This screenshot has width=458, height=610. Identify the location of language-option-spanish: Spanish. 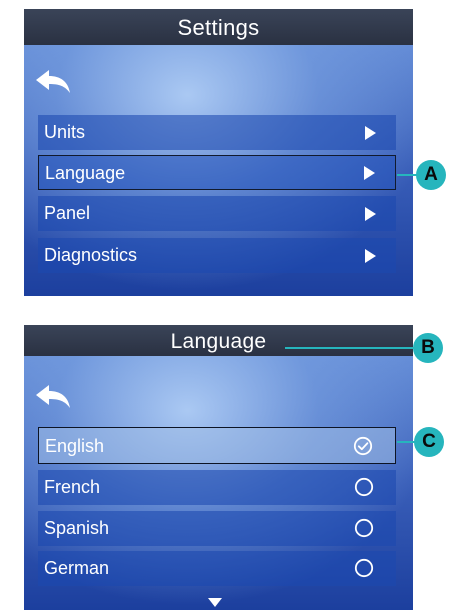
(217, 528).